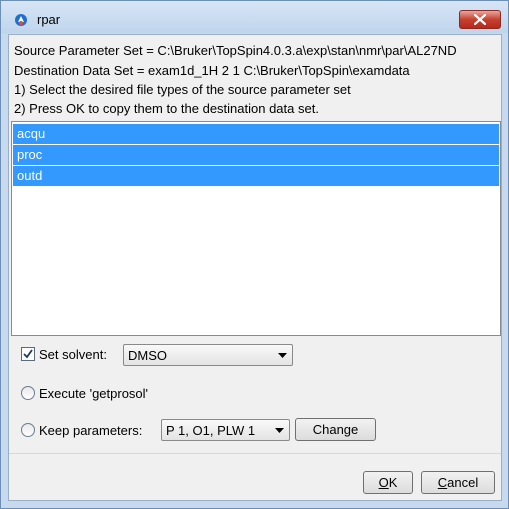 This screenshot has height=509, width=509. Describe the element at coordinates (256, 134) in the screenshot. I see `list-item-acqu: acqu` at that location.